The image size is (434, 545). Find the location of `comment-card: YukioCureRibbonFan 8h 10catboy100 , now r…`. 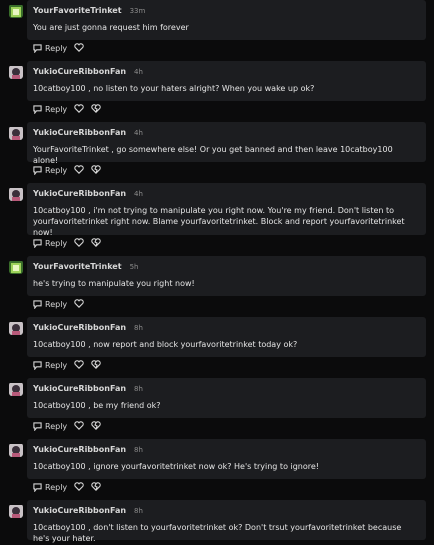

comment-card: YukioCureRibbonFan 8h 10catboy100 , now r… is located at coordinates (226, 337).